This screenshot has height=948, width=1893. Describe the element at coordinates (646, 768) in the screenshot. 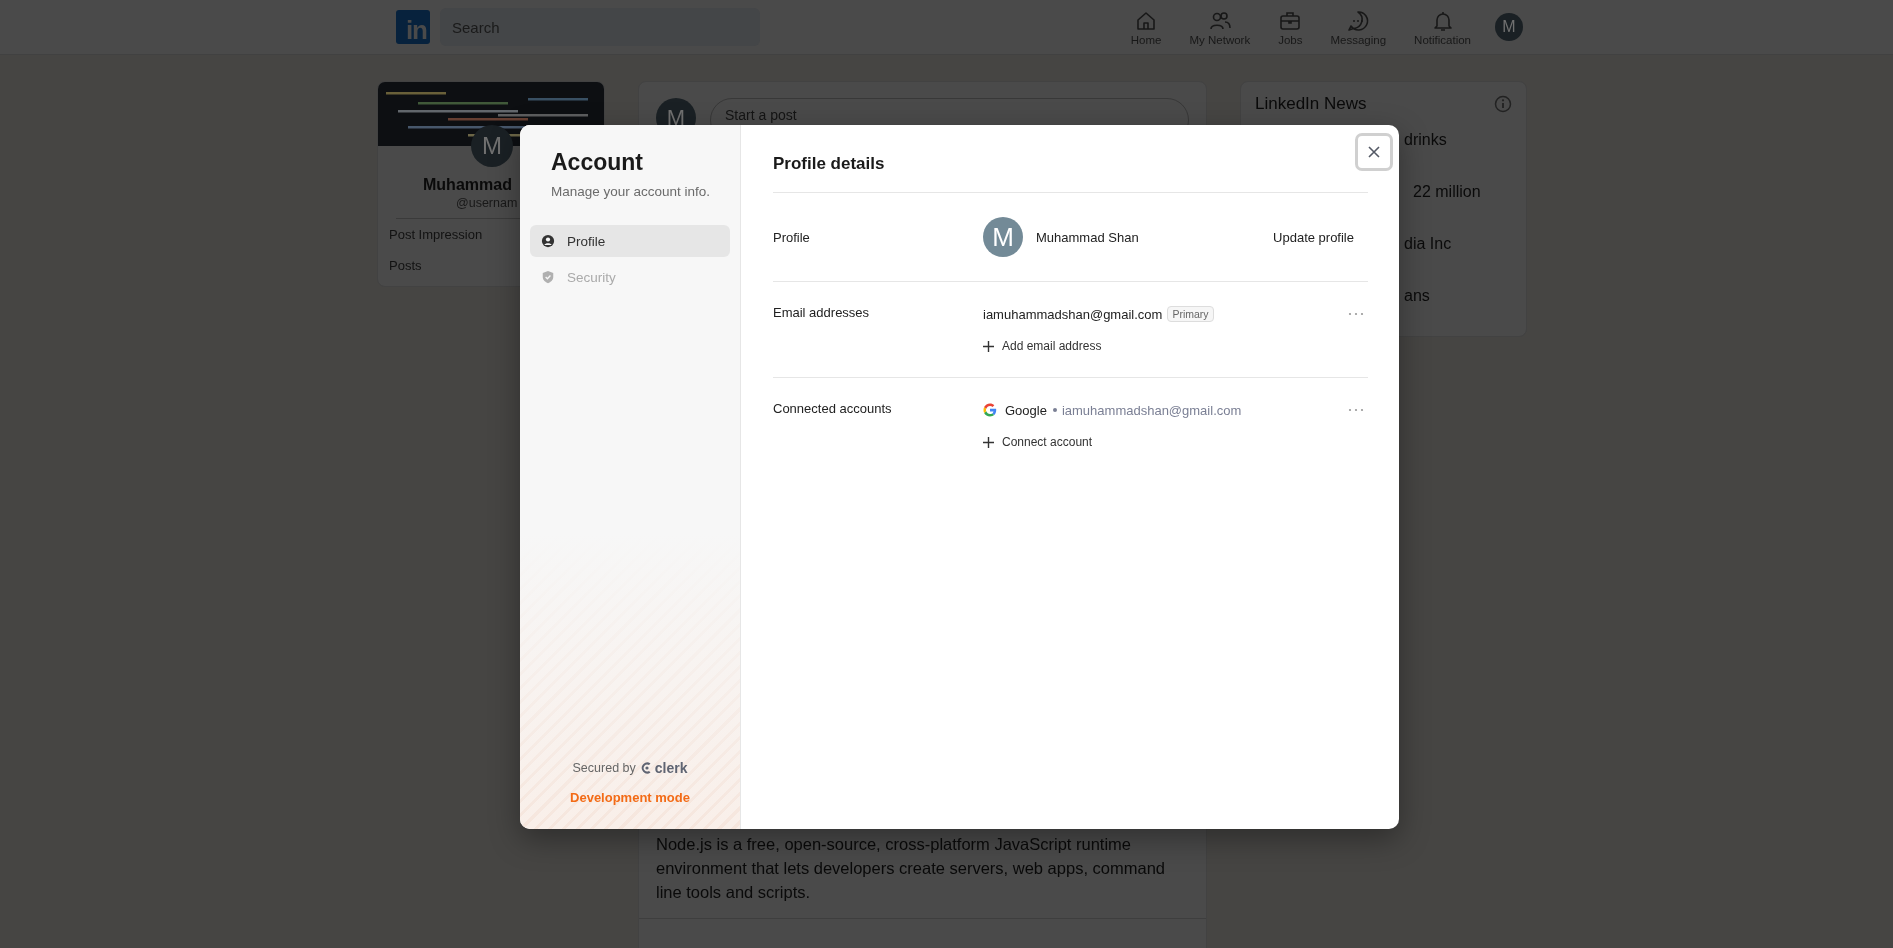

I see `clerk-logo-icon` at that location.